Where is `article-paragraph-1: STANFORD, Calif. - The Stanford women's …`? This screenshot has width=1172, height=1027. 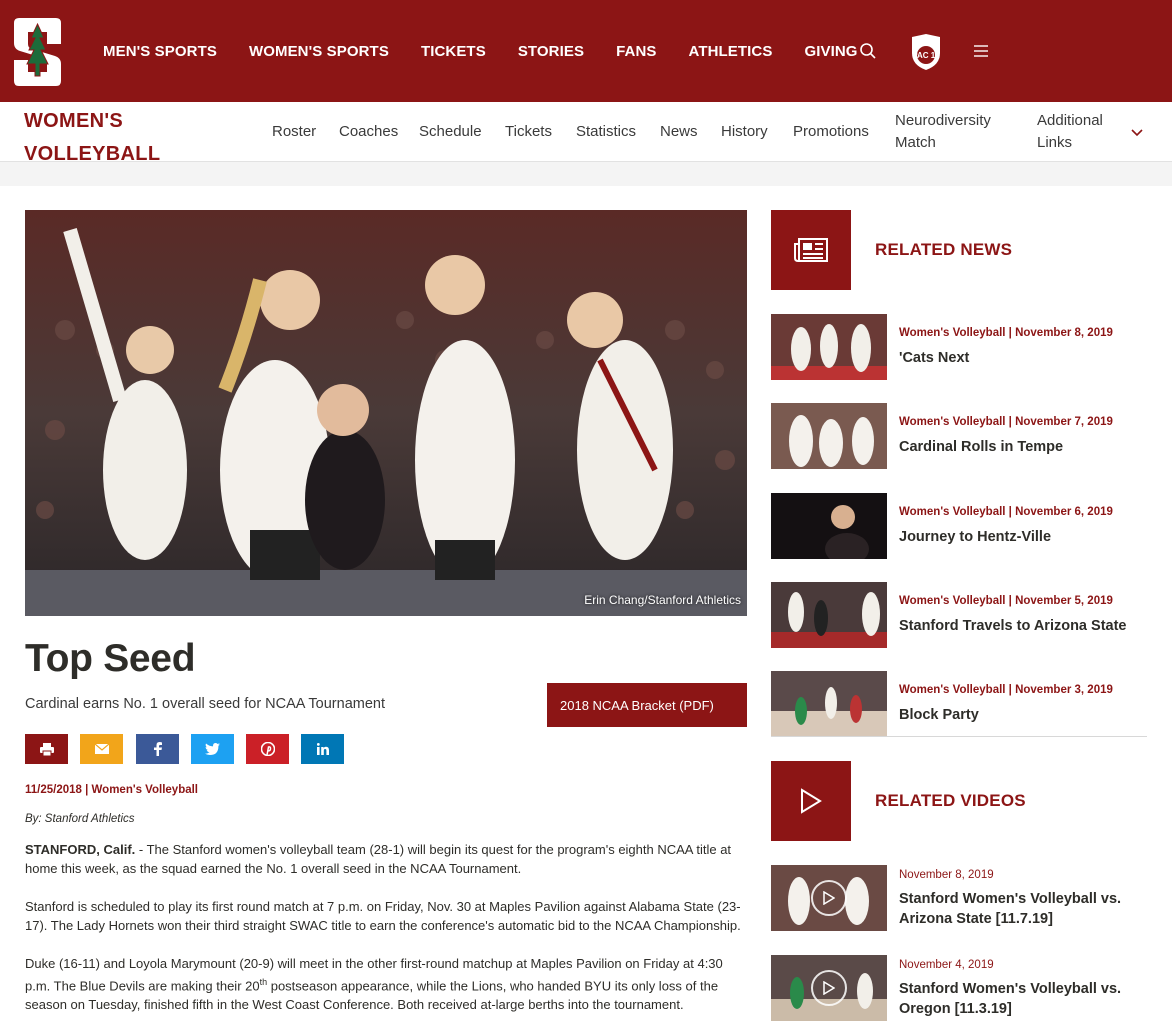
article-paragraph-1: STANFORD, Calif. - The Stanford women's … is located at coordinates (386, 859).